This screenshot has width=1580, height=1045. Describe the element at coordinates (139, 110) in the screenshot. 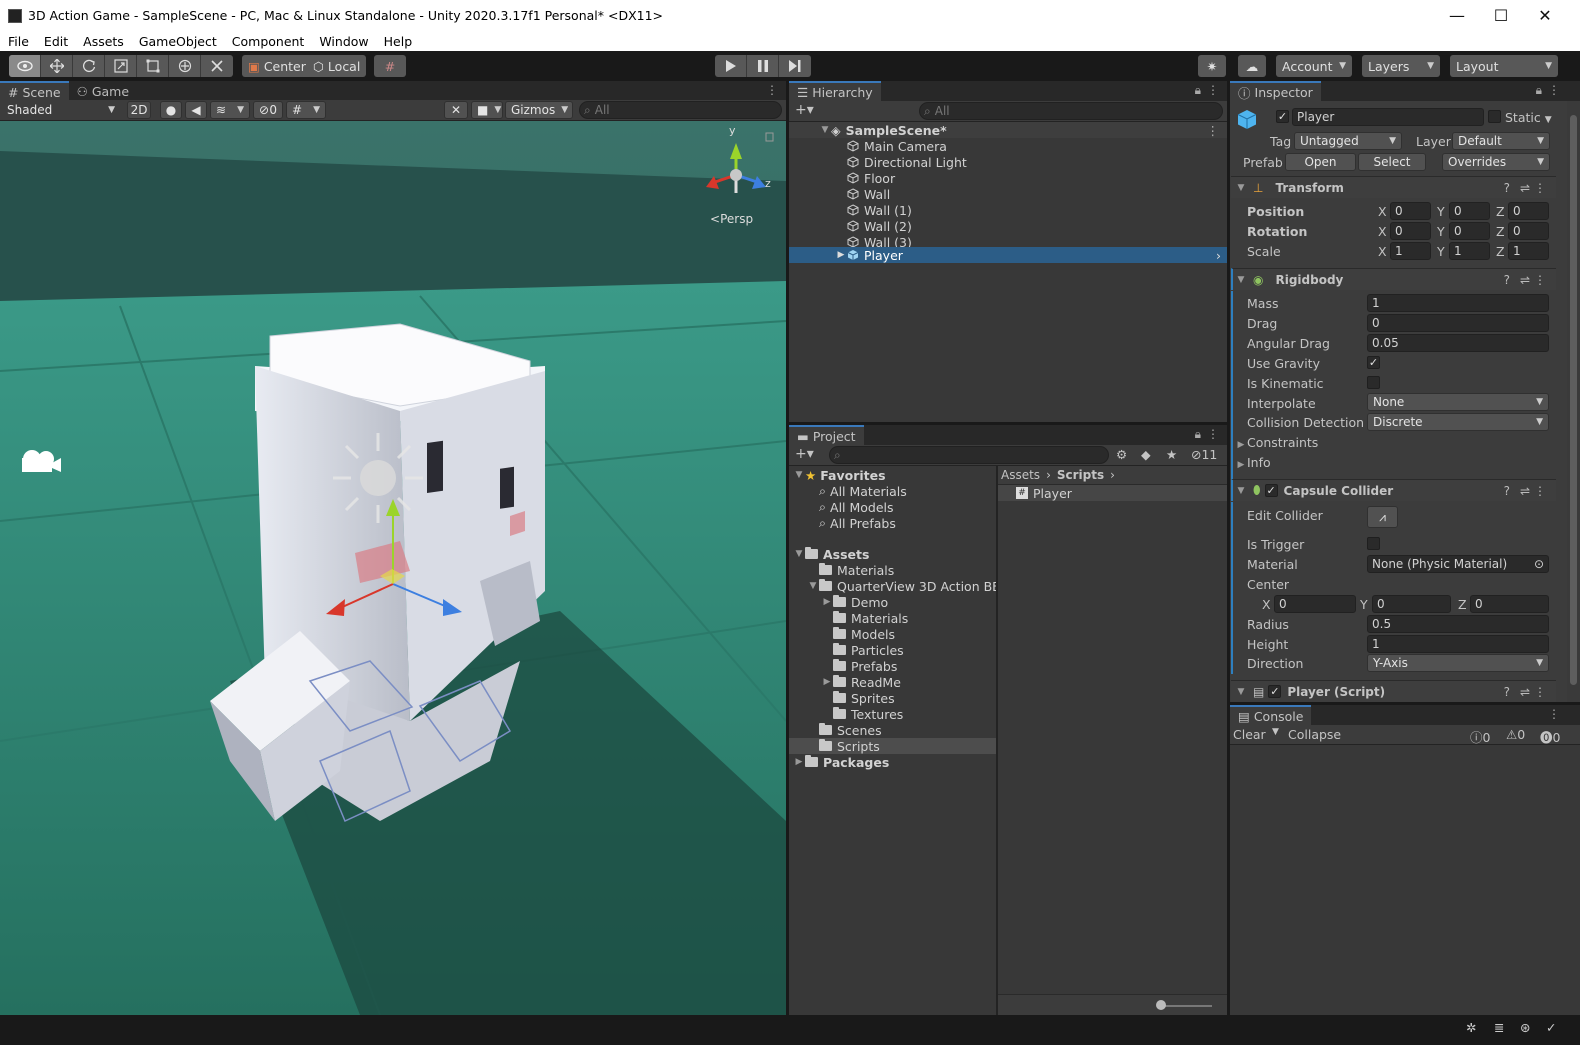

I see `toggle-2d-button: 2D` at that location.